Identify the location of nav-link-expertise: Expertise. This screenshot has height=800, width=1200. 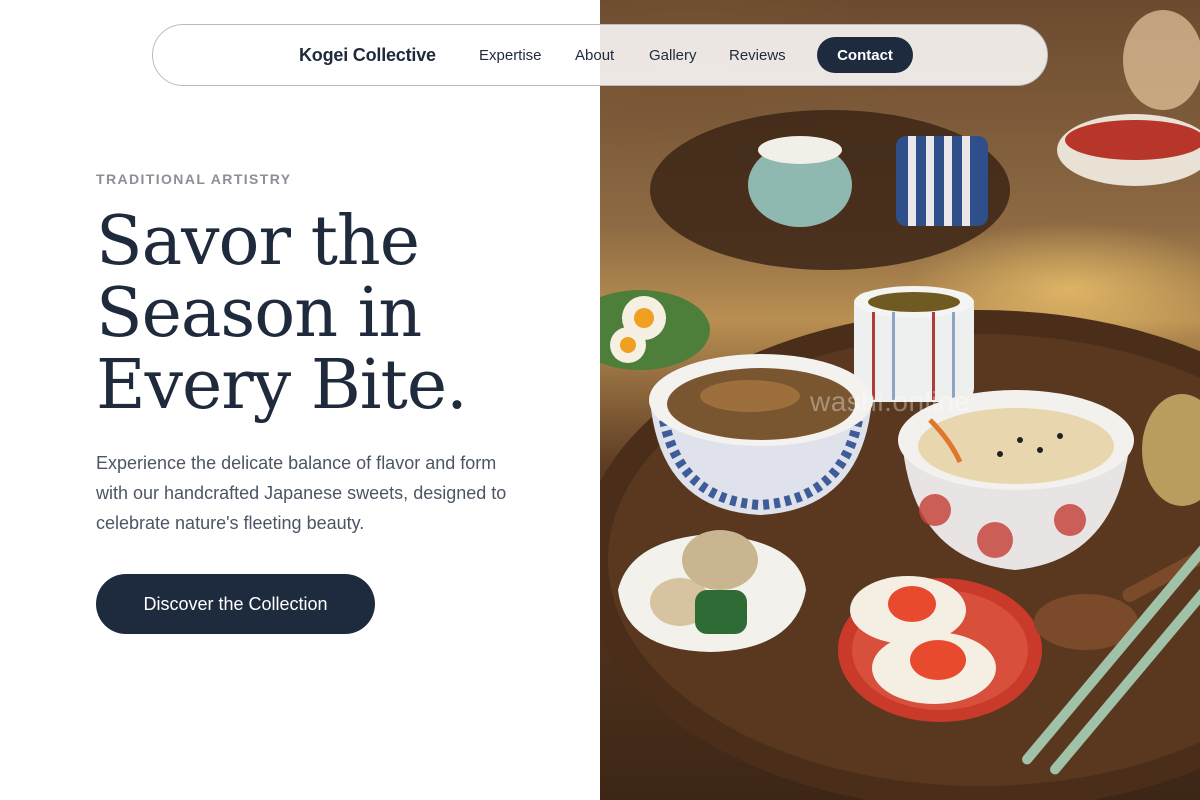
(510, 55).